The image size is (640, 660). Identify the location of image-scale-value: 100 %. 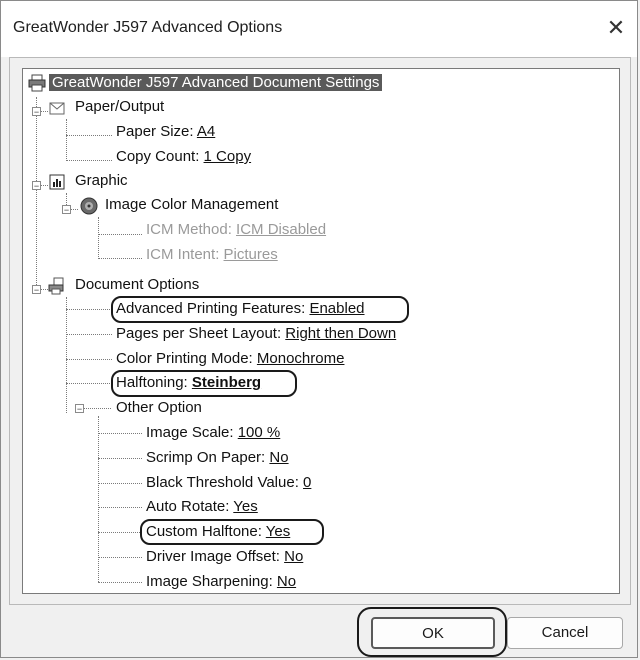
(259, 432).